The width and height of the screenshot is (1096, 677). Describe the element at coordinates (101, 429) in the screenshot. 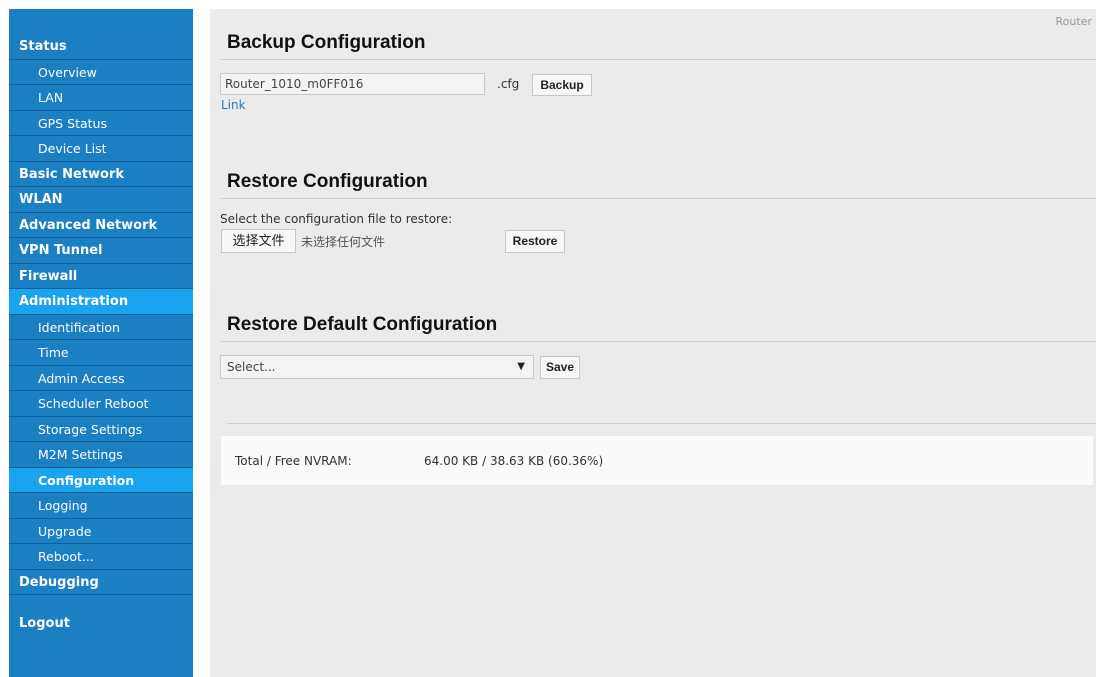

I see `sidebar-item-storage-settings: Storage Settings` at that location.